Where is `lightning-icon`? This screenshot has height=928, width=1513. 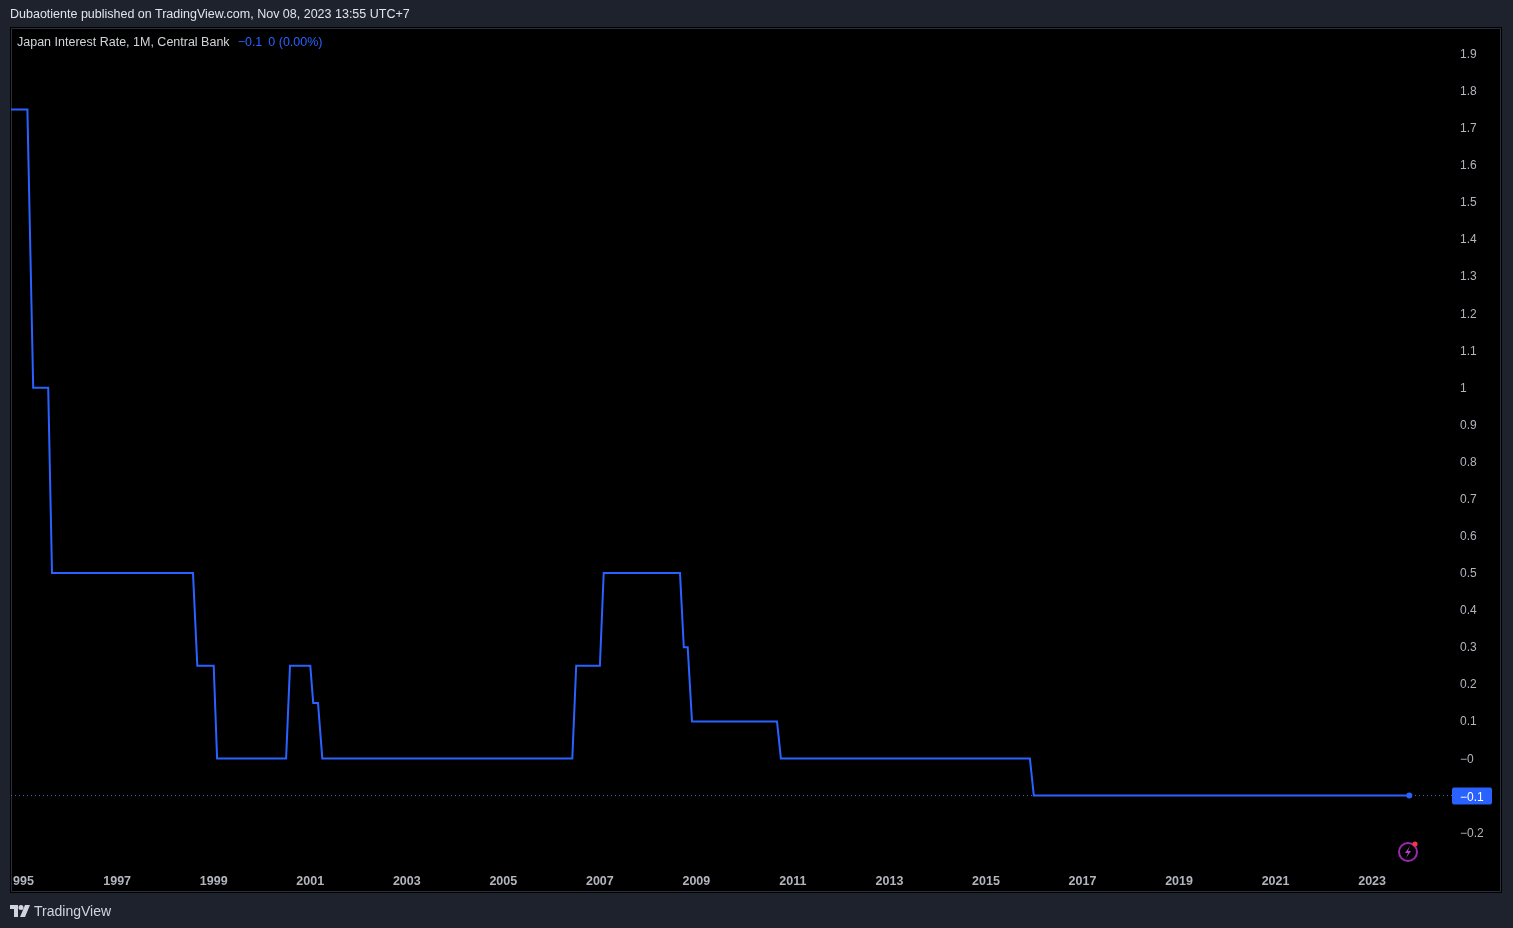 lightning-icon is located at coordinates (1409, 851).